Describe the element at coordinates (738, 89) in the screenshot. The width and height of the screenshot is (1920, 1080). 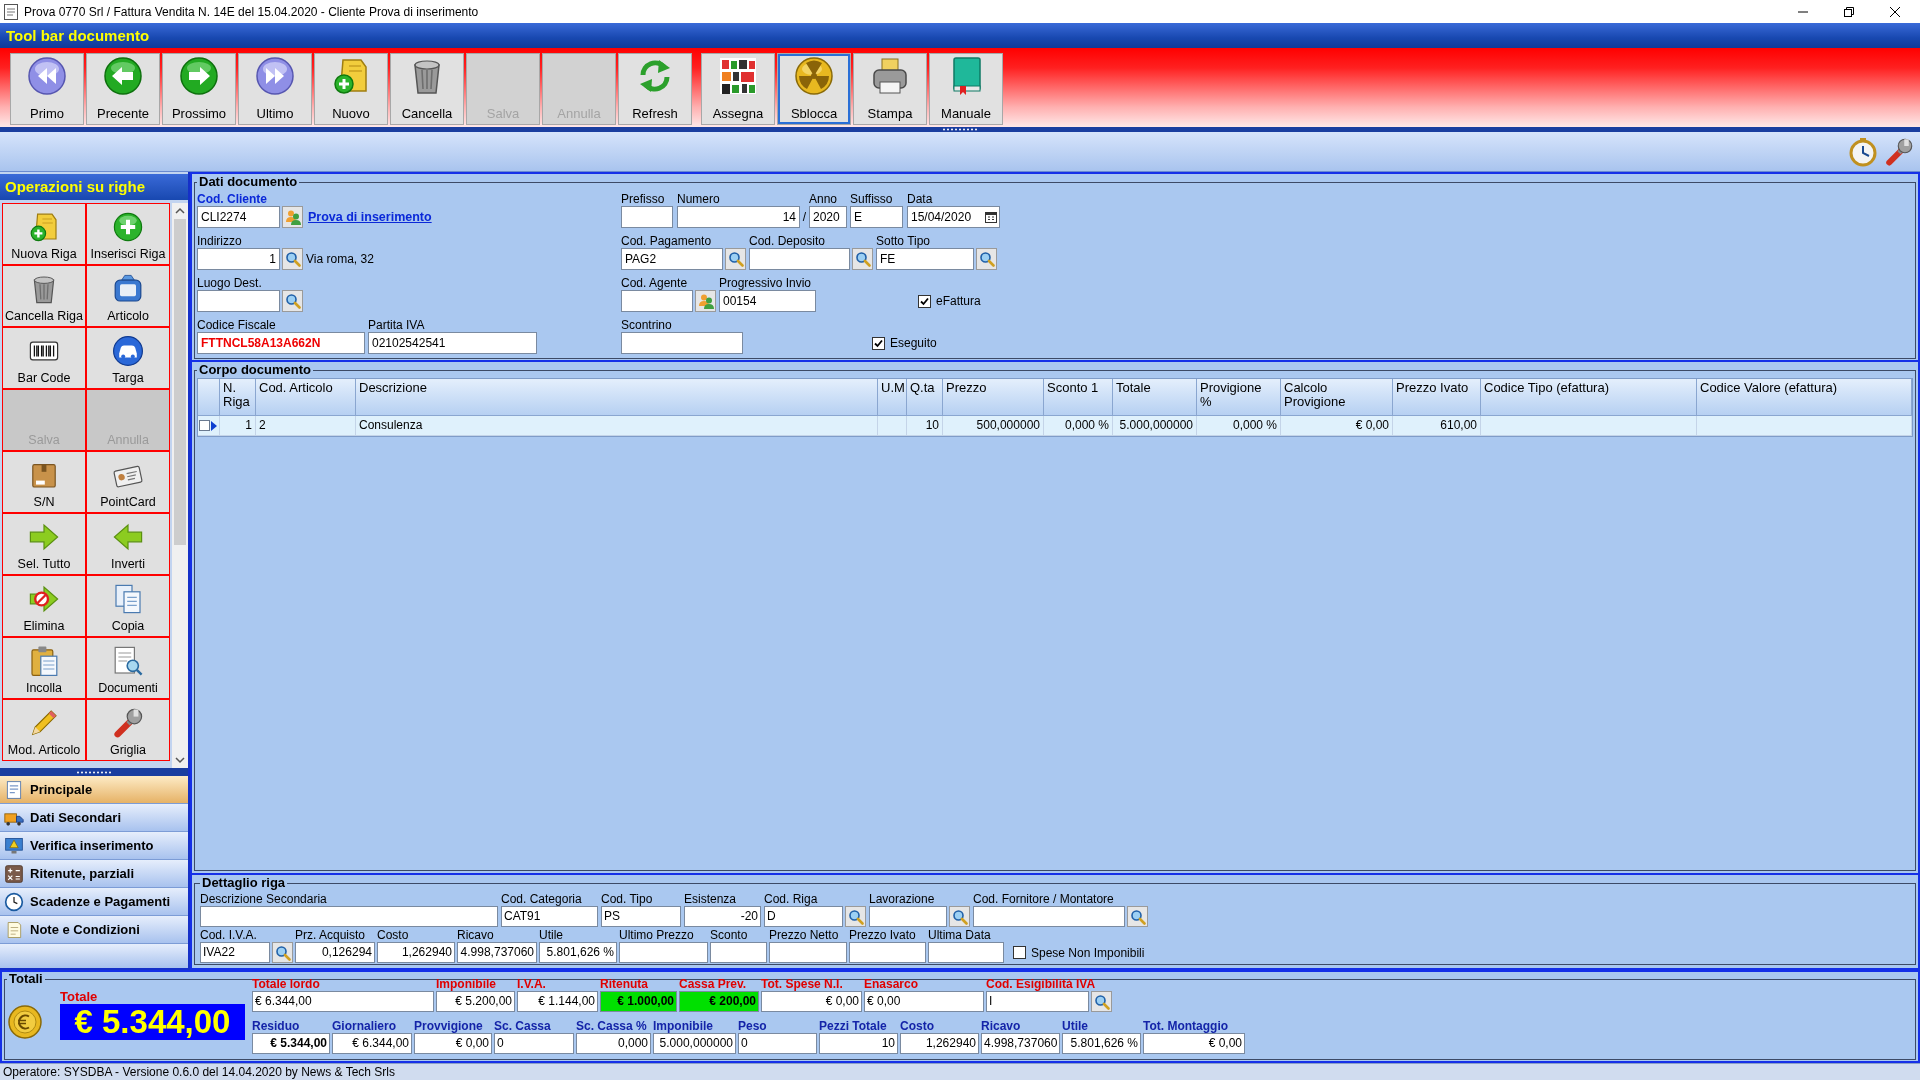
I see `toolbar-button: Assegna` at that location.